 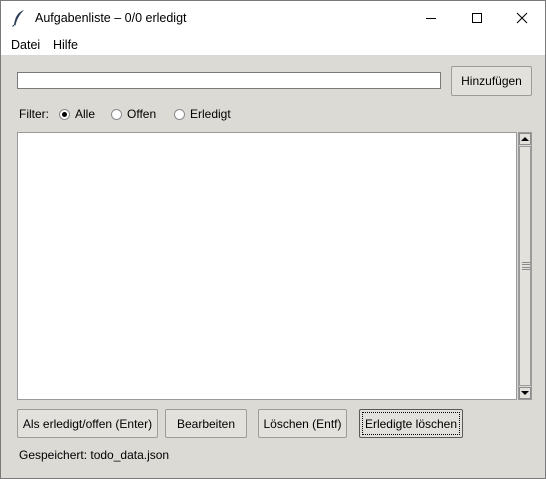 I want to click on arrow-down-icon, so click(x=525, y=393).